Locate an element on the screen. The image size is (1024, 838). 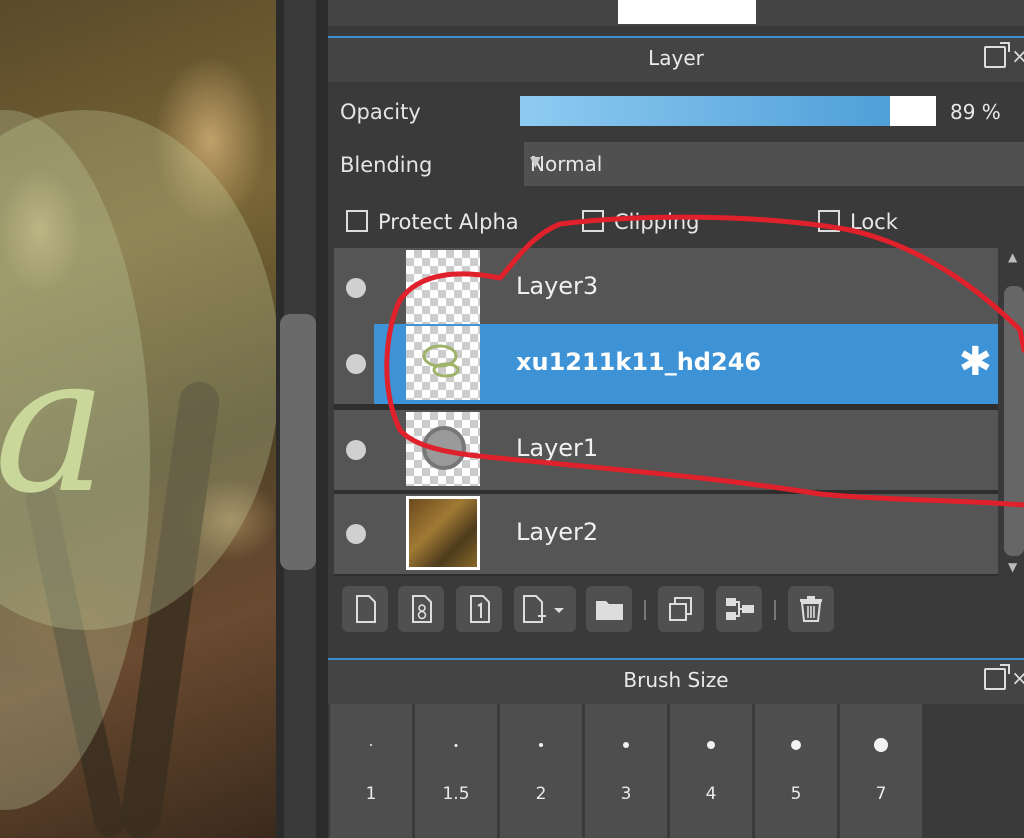
layer-row-selected: xu1211k11_hd246 ✱ is located at coordinates (686, 364).